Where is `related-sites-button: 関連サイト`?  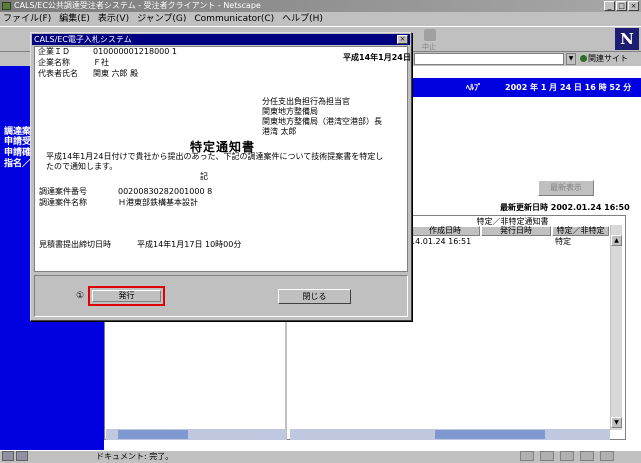
related-sites-button: 関連サイト is located at coordinates (604, 59).